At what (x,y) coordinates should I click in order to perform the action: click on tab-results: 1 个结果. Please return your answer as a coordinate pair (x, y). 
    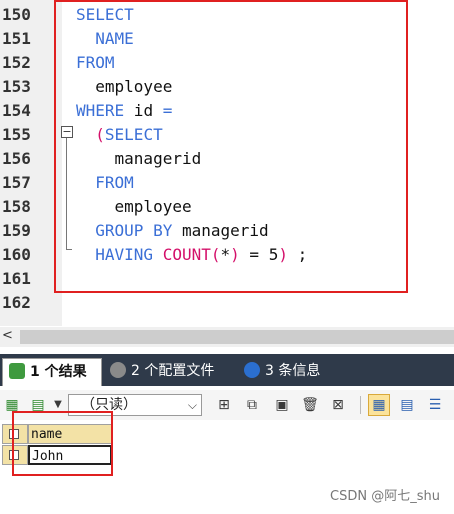
    Looking at the image, I should click on (52, 372).